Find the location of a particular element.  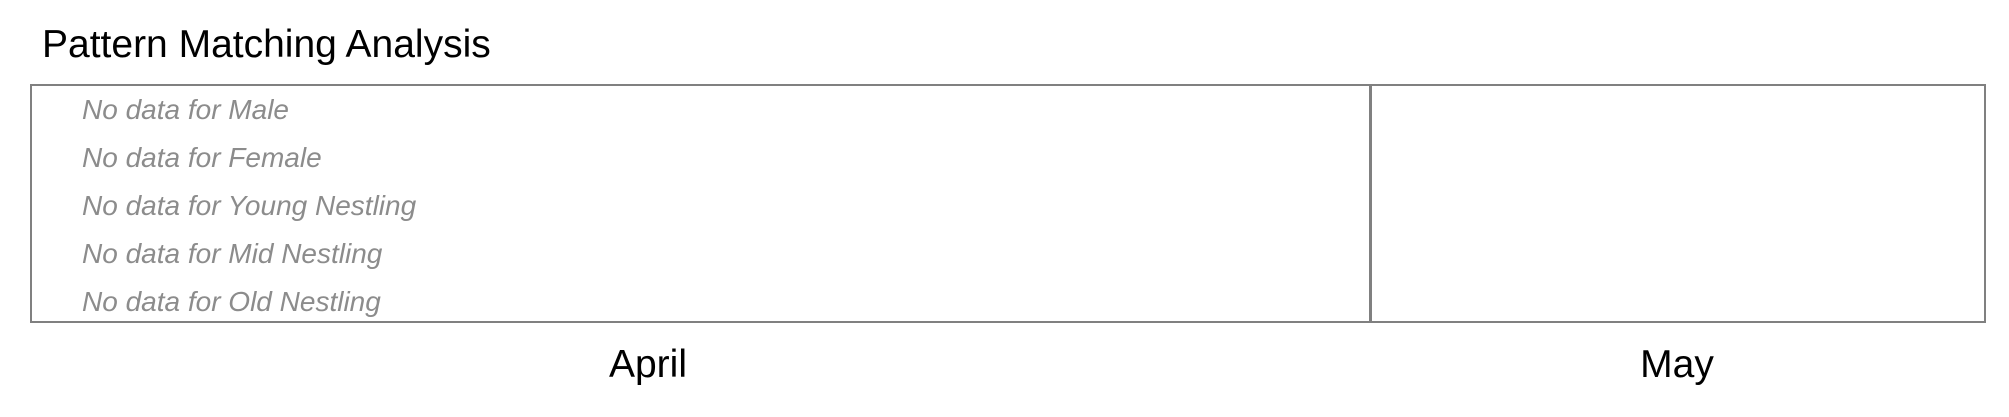

no-data-message-male: No data for Male is located at coordinates (185, 109).